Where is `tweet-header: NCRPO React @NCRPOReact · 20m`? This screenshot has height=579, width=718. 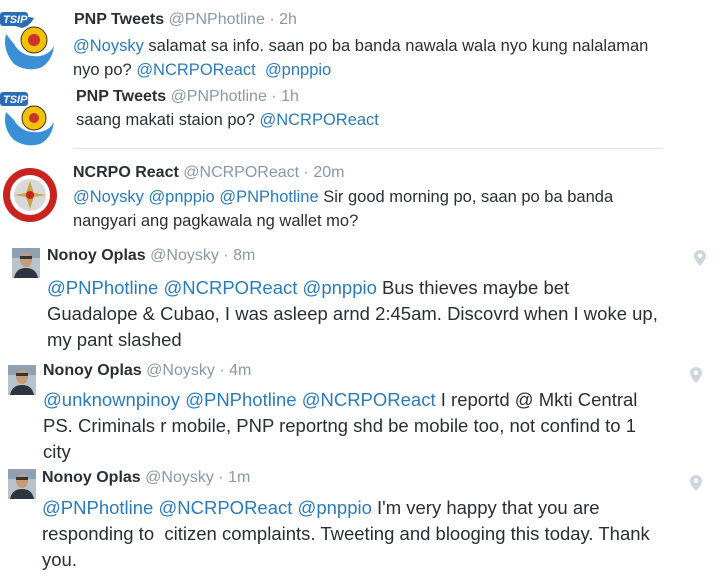 tweet-header: NCRPO React @NCRPOReact · 20m is located at coordinates (208, 173).